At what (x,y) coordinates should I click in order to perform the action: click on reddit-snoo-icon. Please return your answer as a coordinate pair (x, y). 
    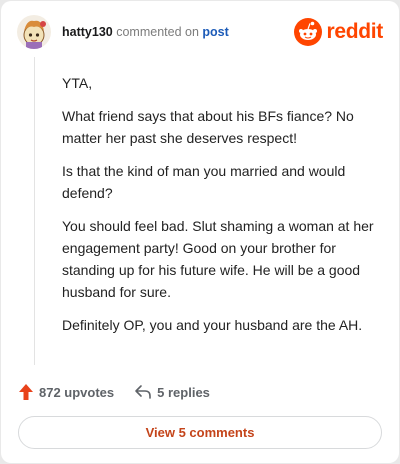
    Looking at the image, I should click on (308, 32).